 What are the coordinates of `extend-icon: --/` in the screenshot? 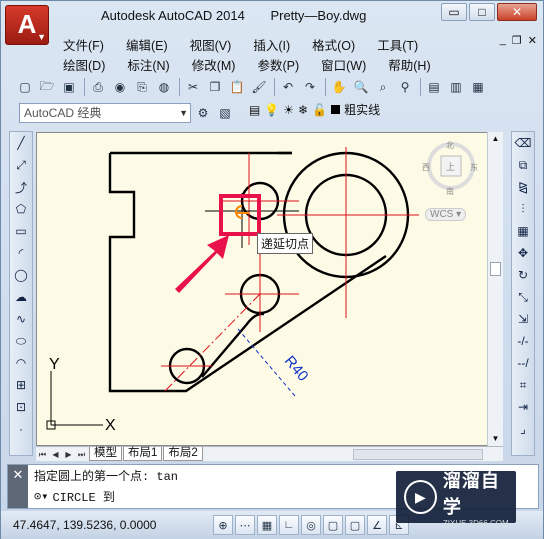 It's located at (523, 363).